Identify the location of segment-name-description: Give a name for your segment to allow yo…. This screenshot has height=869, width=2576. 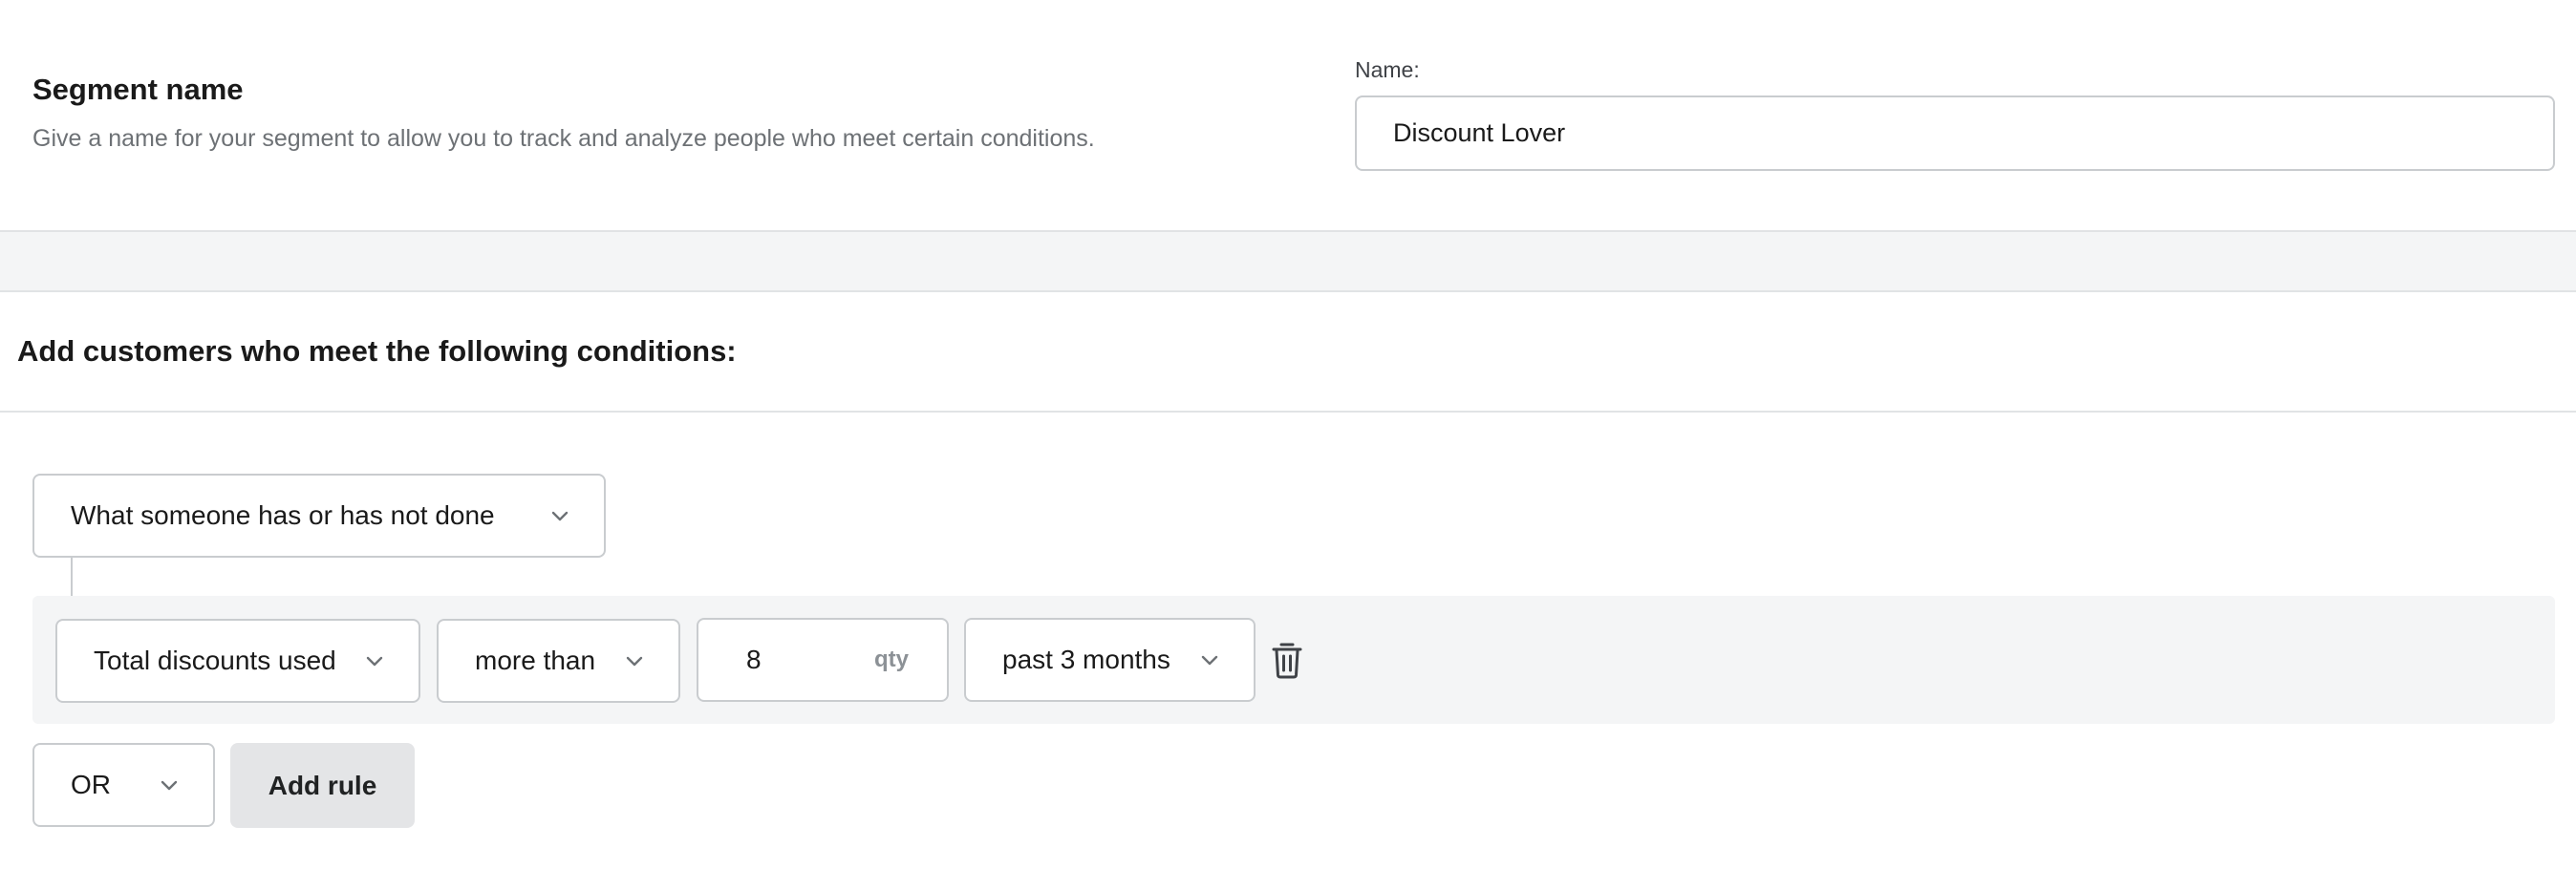
(563, 139).